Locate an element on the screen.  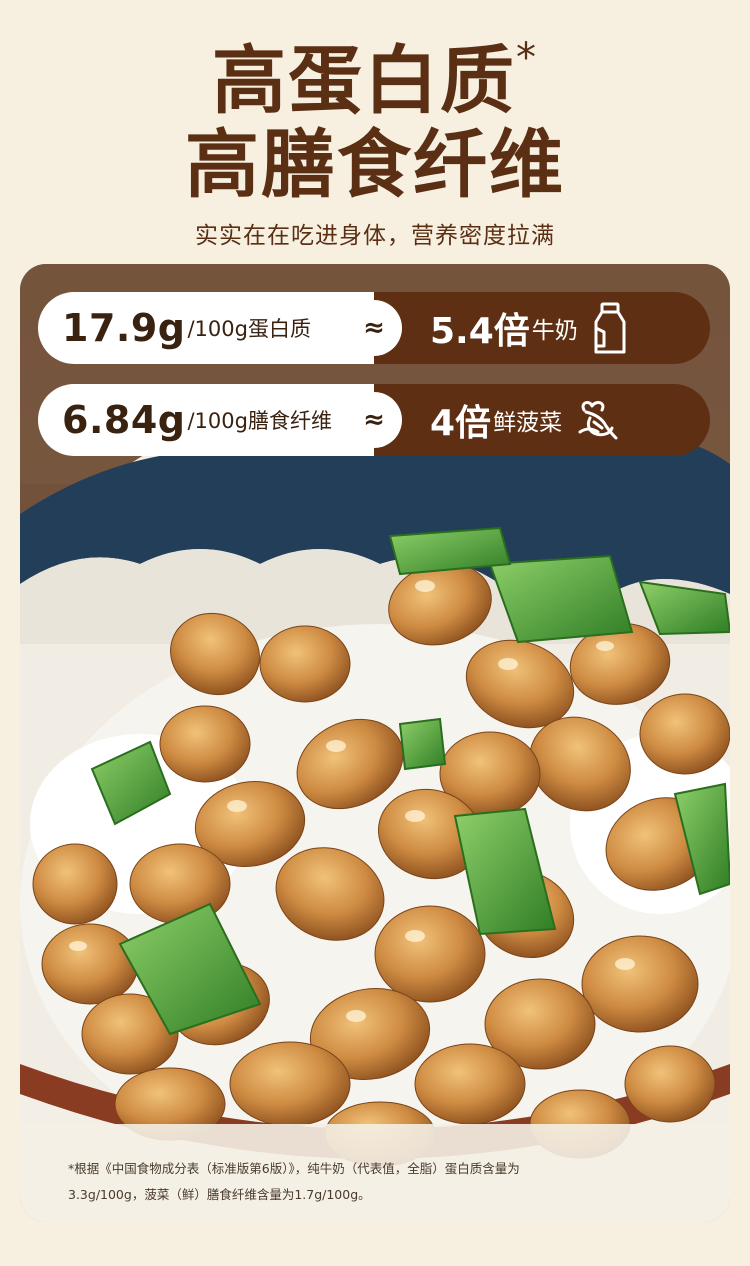
protein-comparison-row: 17.9g /100g蛋白质 5.4倍 牛奶 ≈ is located at coordinates (374, 328).